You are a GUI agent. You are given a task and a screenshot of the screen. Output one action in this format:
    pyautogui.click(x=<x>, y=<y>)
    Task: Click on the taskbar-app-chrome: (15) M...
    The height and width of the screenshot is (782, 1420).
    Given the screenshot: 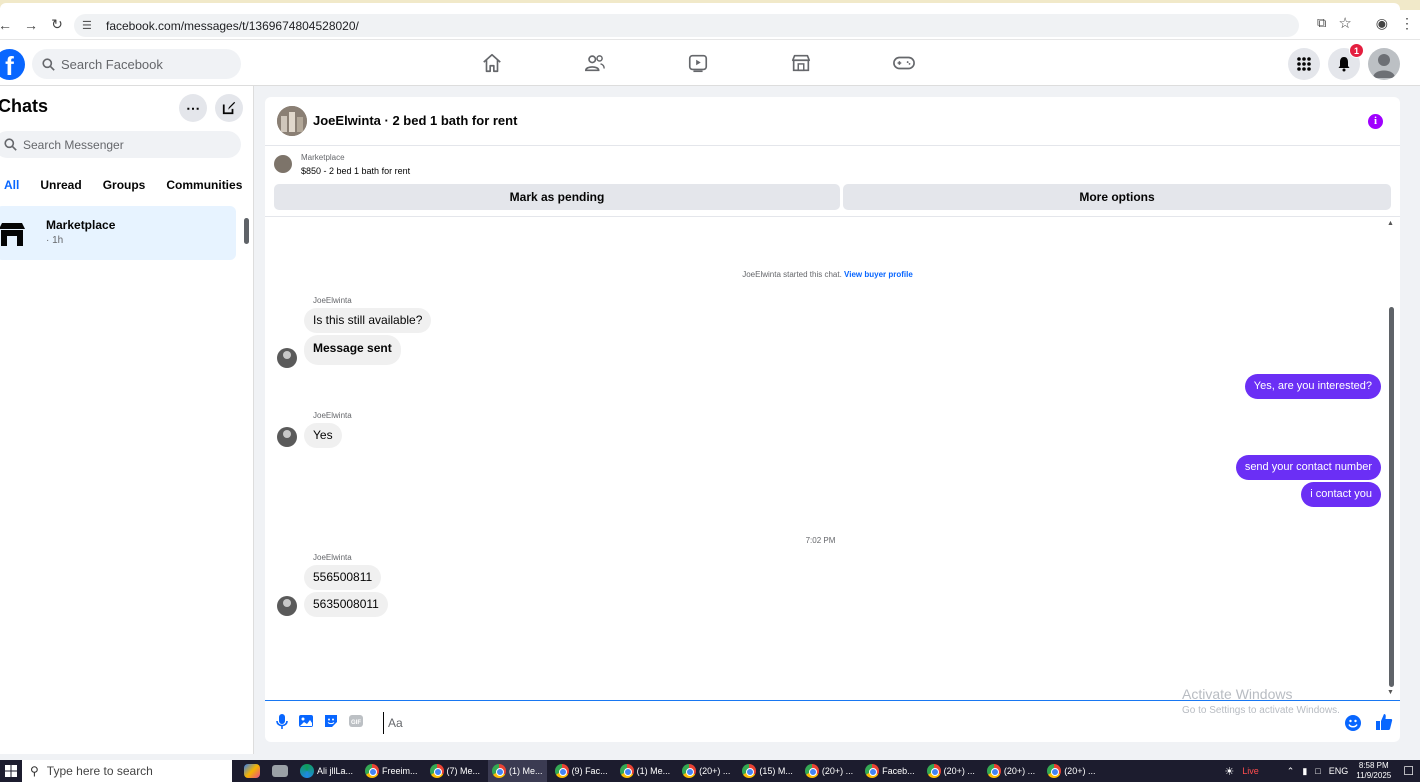 What is the action you would take?
    pyautogui.click(x=767, y=771)
    